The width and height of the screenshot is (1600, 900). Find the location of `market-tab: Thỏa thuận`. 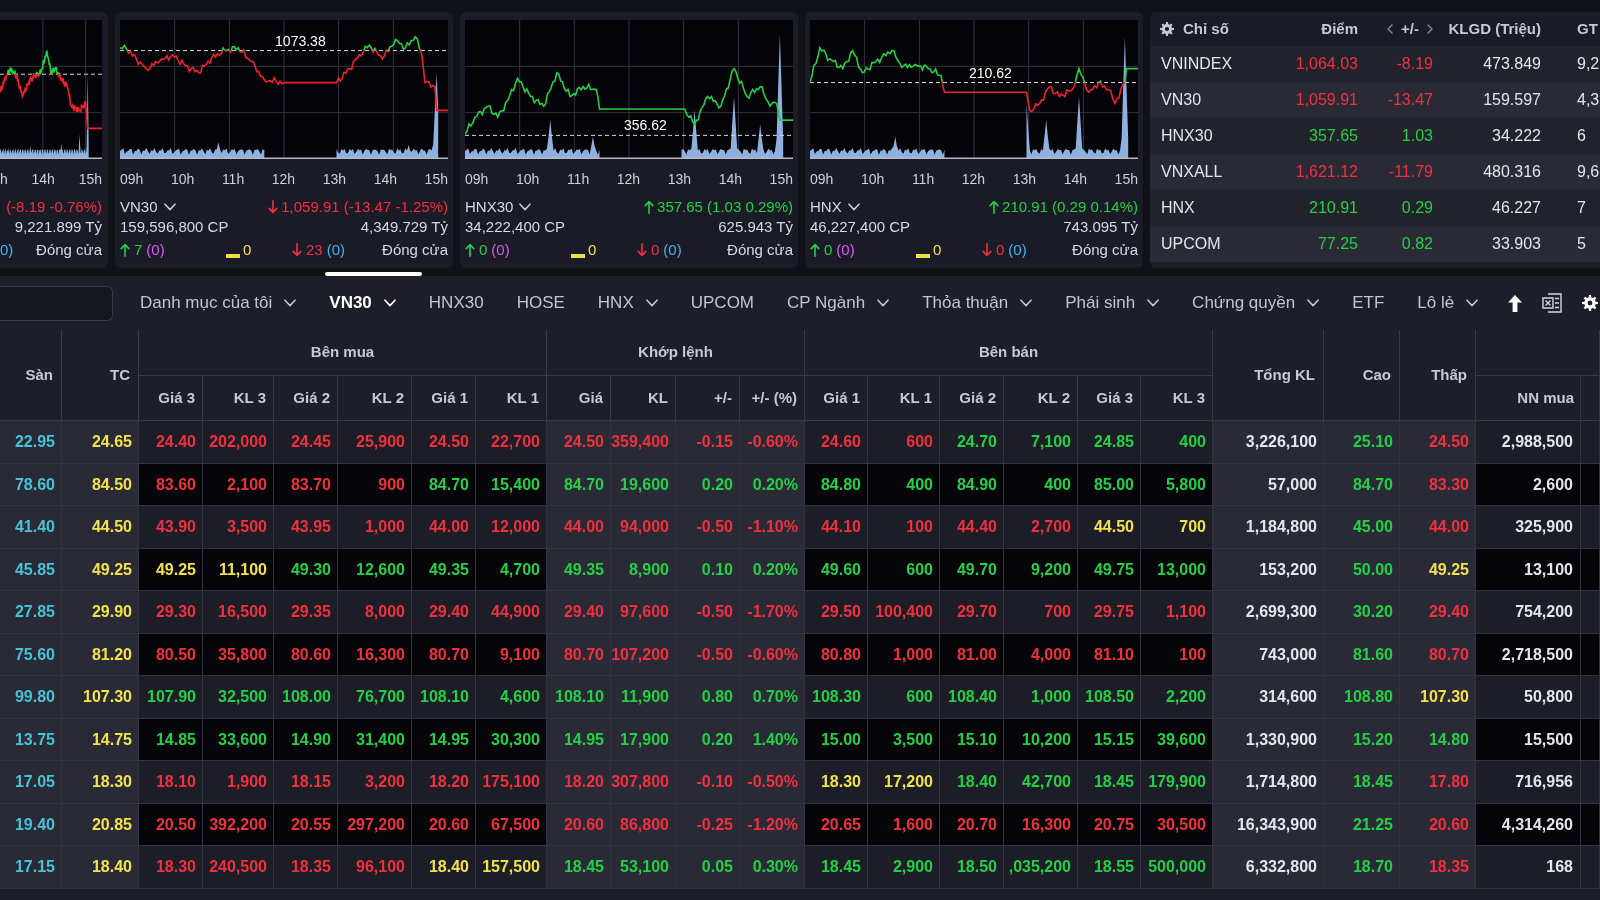

market-tab: Thỏa thuận is located at coordinates (977, 303).